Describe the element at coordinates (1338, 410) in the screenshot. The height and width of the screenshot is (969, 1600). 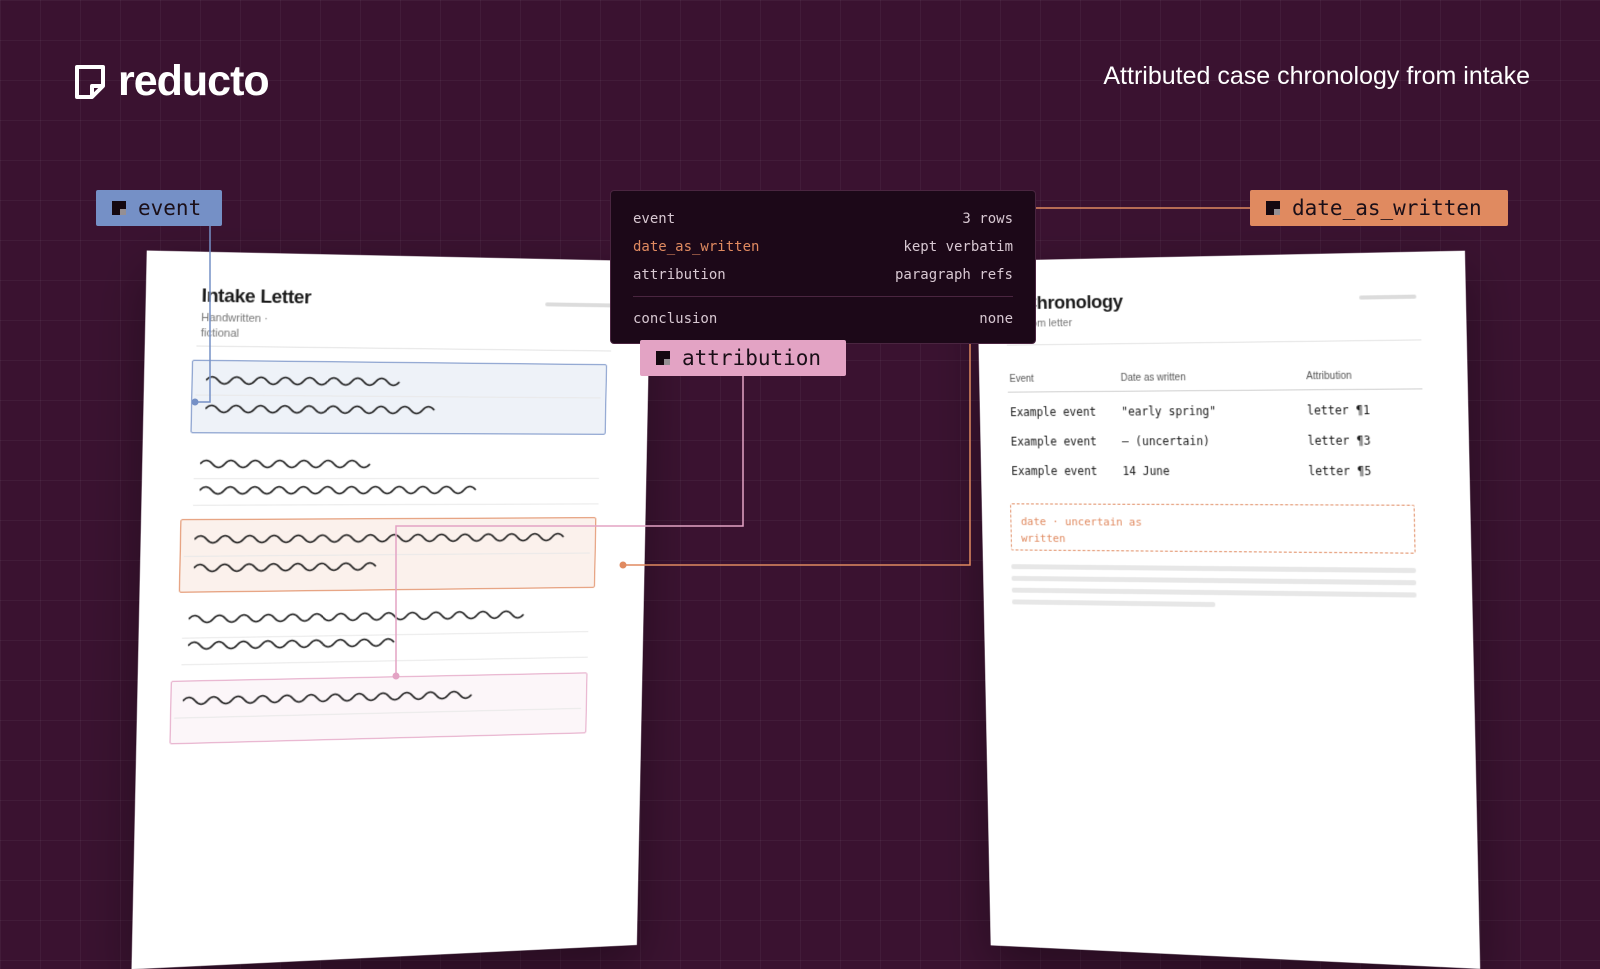
I see `table-row-attribution: letter ¶1` at that location.